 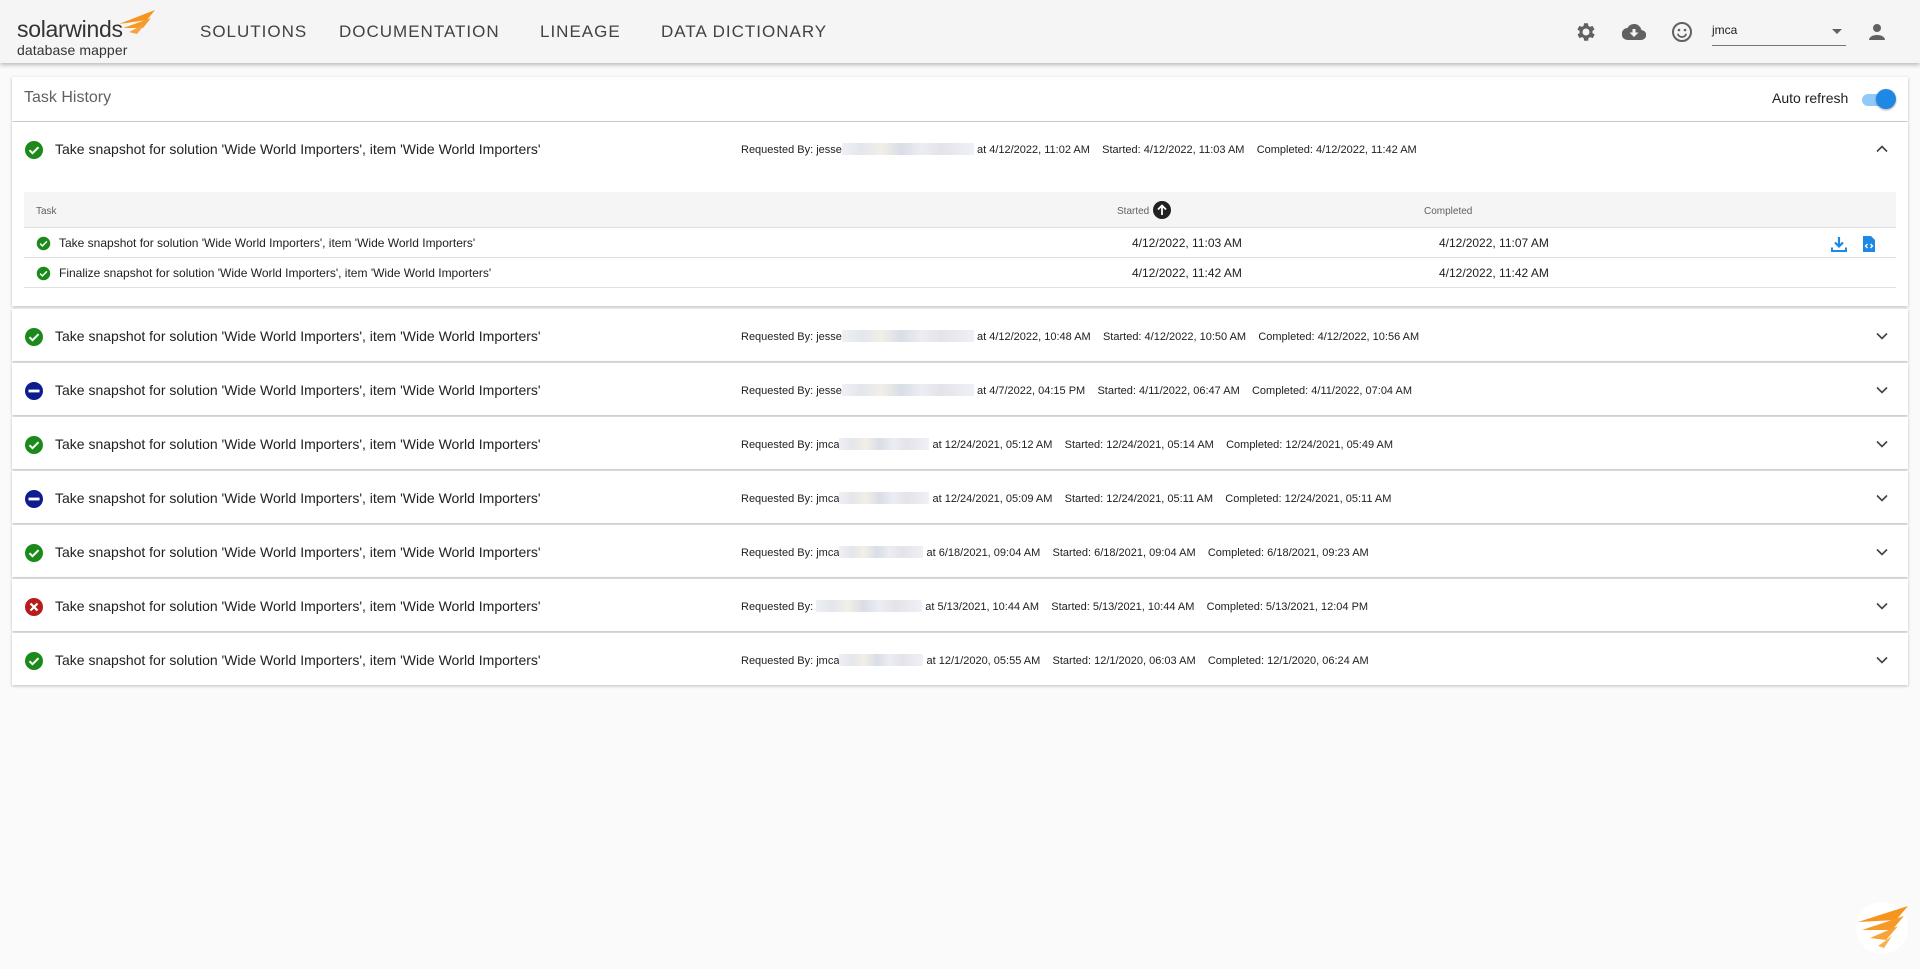 I want to click on requested-at: at 4/7/2022, 04:15 PM, so click(x=1031, y=391).